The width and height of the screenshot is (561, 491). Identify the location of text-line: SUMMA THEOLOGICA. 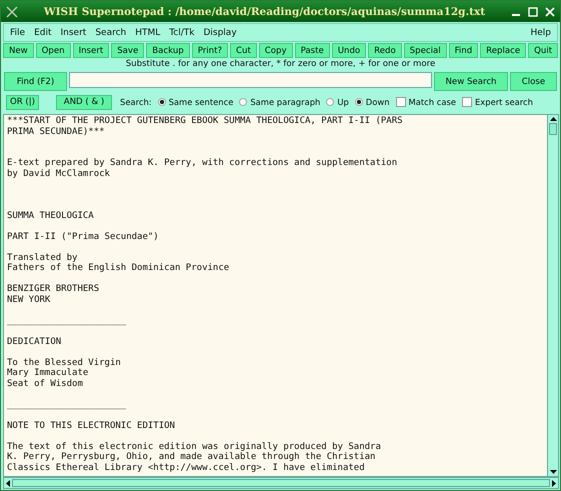
(51, 215).